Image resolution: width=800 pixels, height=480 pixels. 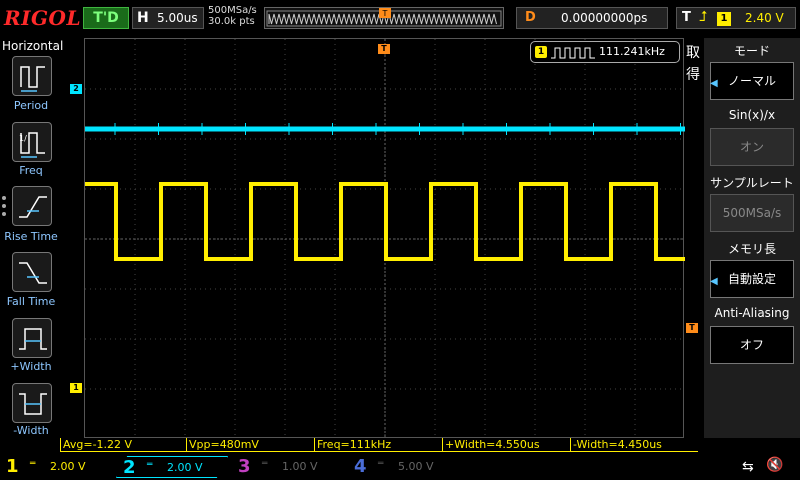 What do you see at coordinates (703, 17) in the screenshot?
I see `rising-edge-icon: ⮥` at bounding box center [703, 17].